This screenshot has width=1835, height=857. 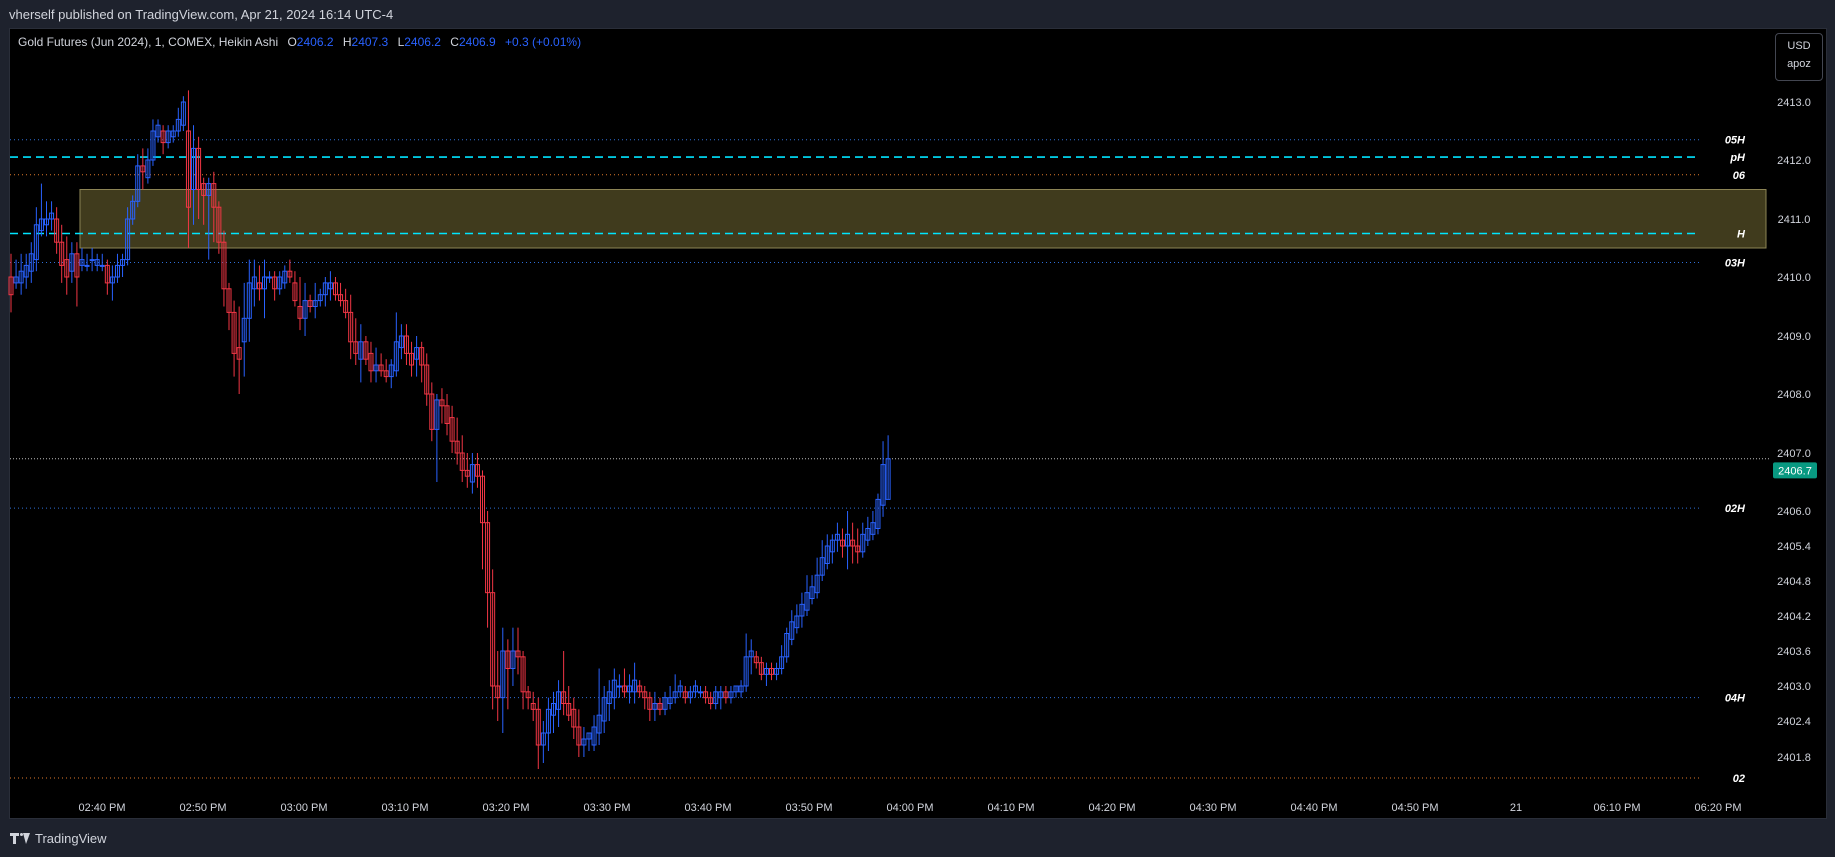 What do you see at coordinates (1794, 758) in the screenshot?
I see `y-tick-label: 2401.8` at bounding box center [1794, 758].